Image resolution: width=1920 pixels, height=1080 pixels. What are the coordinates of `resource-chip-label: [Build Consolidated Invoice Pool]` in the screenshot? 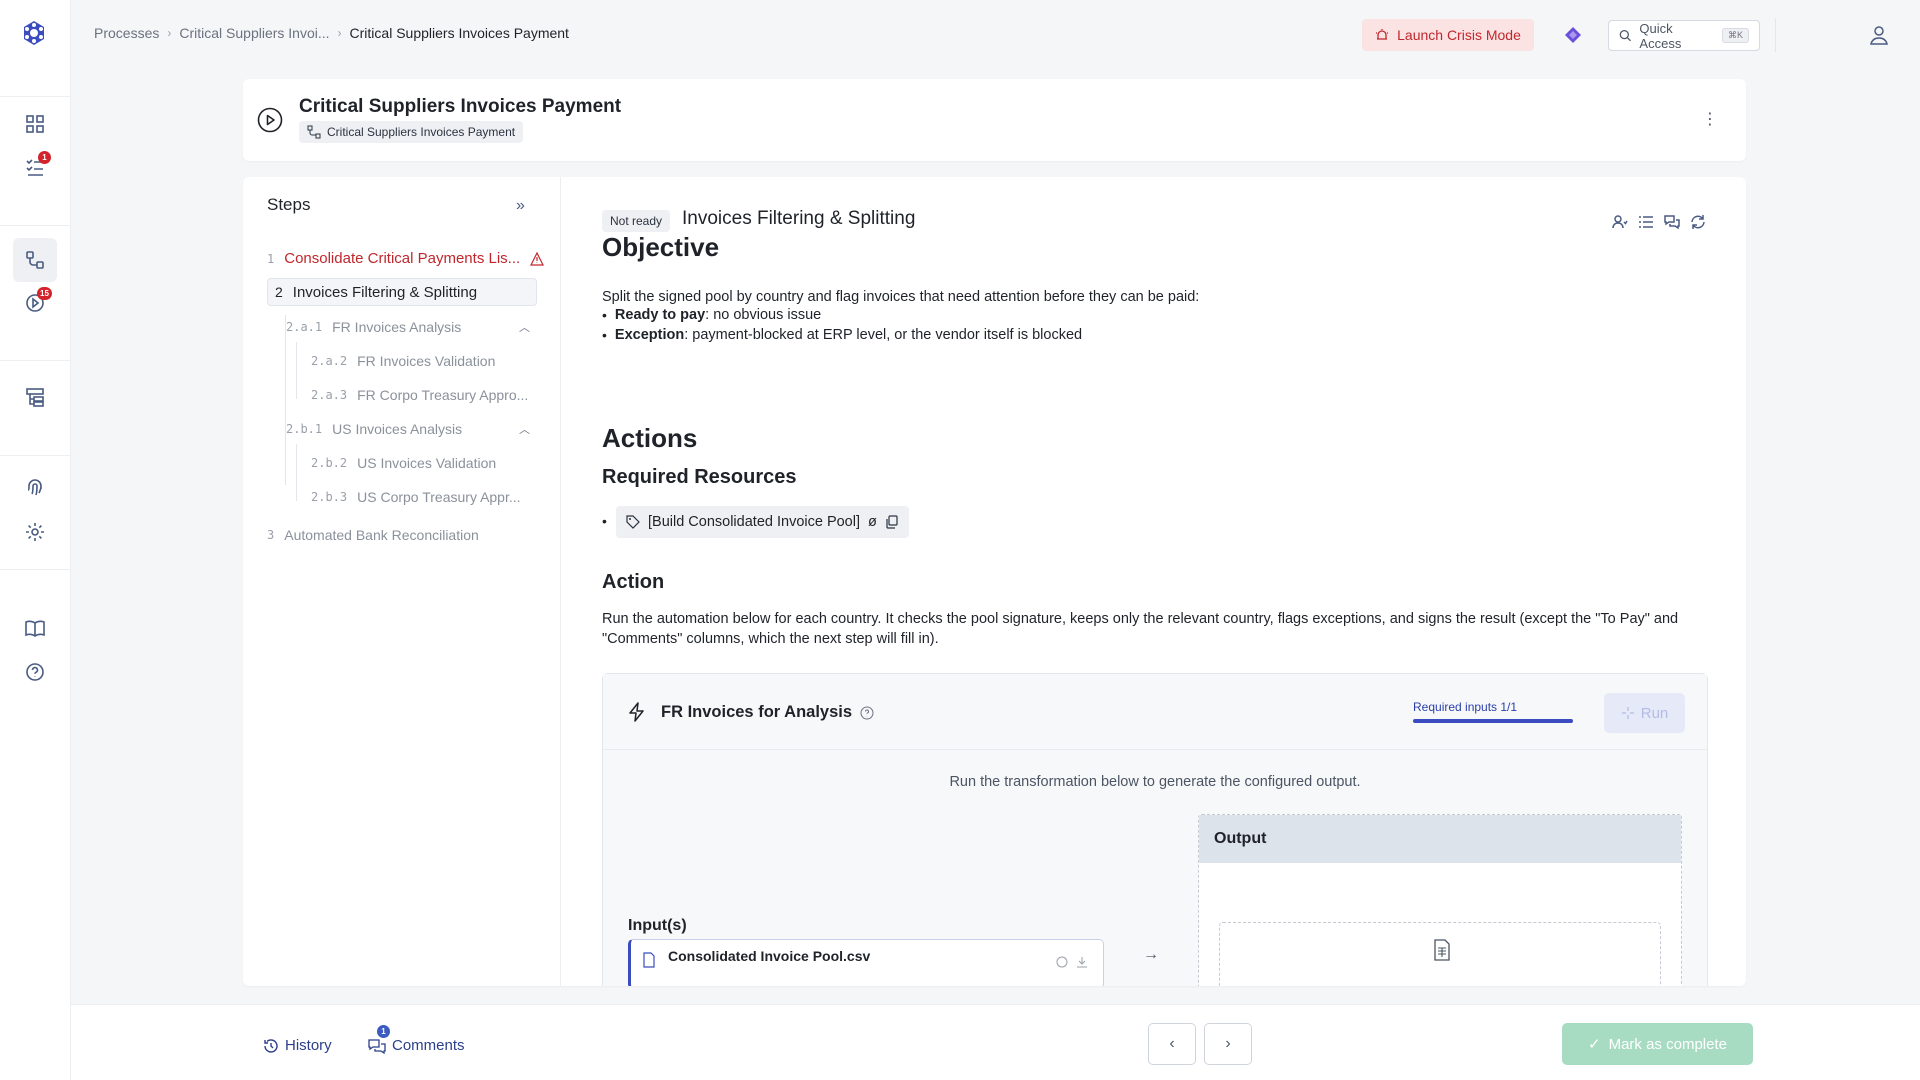 It's located at (754, 522).